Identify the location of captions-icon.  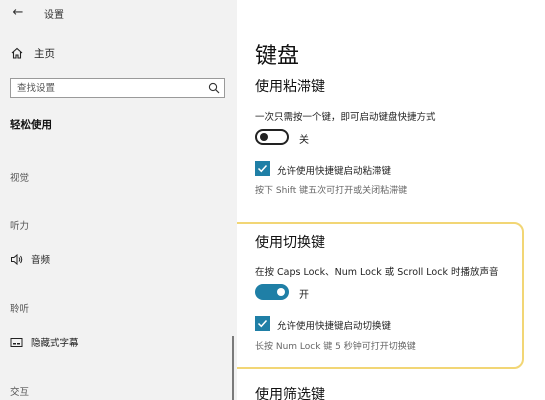
(16, 342).